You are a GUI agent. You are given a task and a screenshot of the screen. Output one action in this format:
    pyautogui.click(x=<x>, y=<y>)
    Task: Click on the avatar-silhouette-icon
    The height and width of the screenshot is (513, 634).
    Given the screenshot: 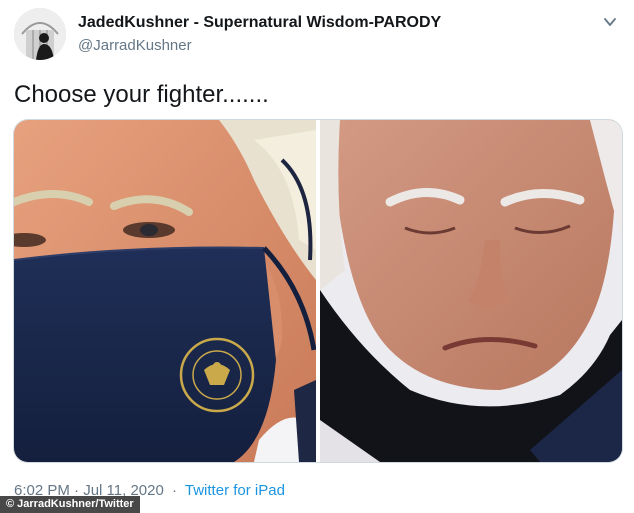 What is the action you would take?
    pyautogui.click(x=40, y=34)
    